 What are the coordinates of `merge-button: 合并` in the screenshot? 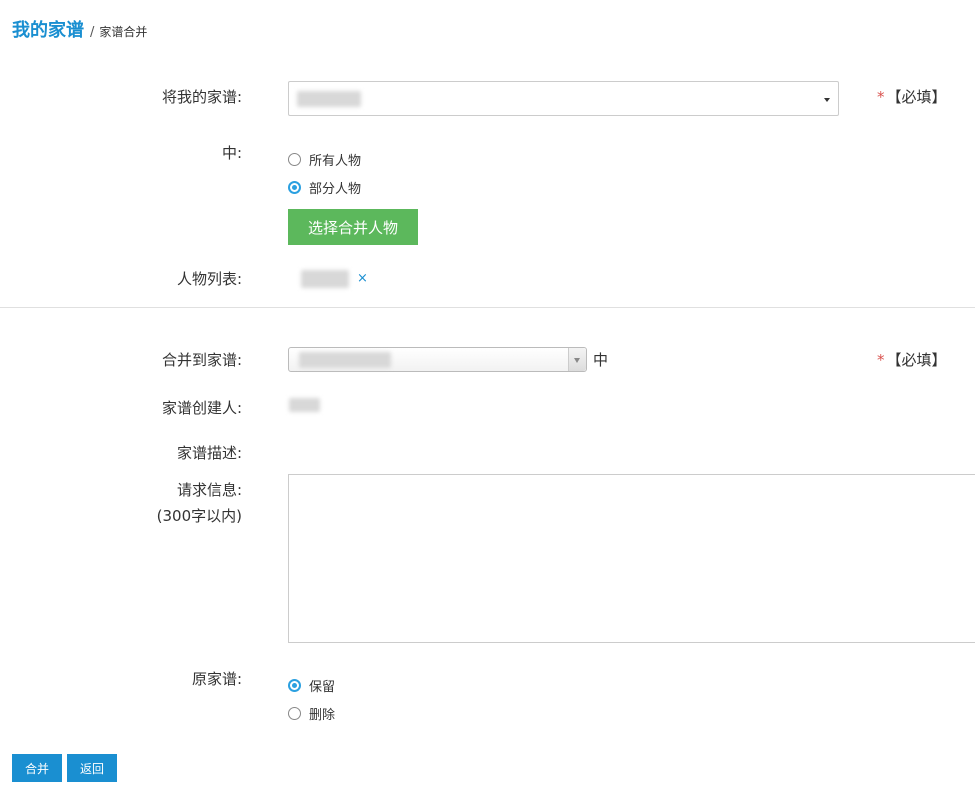 It's located at (37, 768).